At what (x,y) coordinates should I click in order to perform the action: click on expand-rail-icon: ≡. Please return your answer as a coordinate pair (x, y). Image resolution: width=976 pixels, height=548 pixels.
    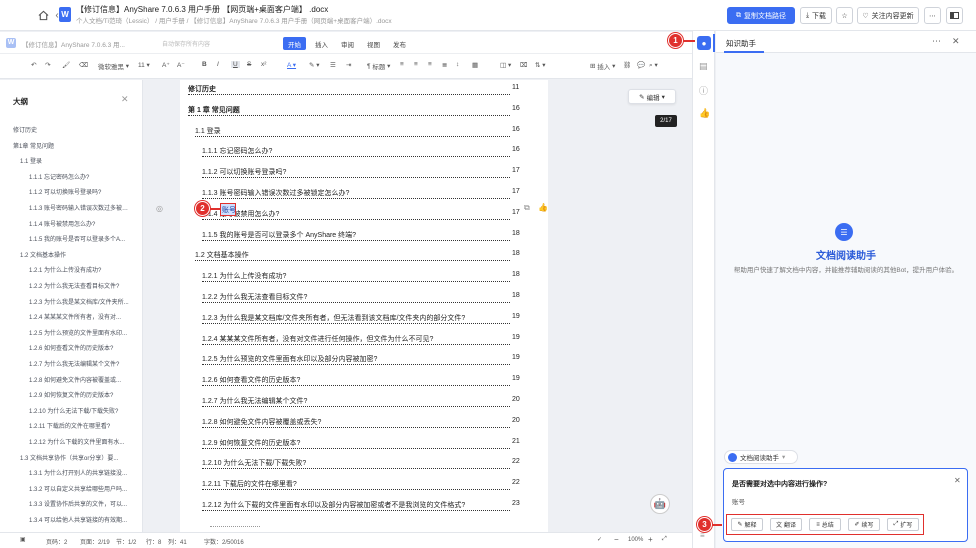
    Looking at the image, I should click on (702, 535).